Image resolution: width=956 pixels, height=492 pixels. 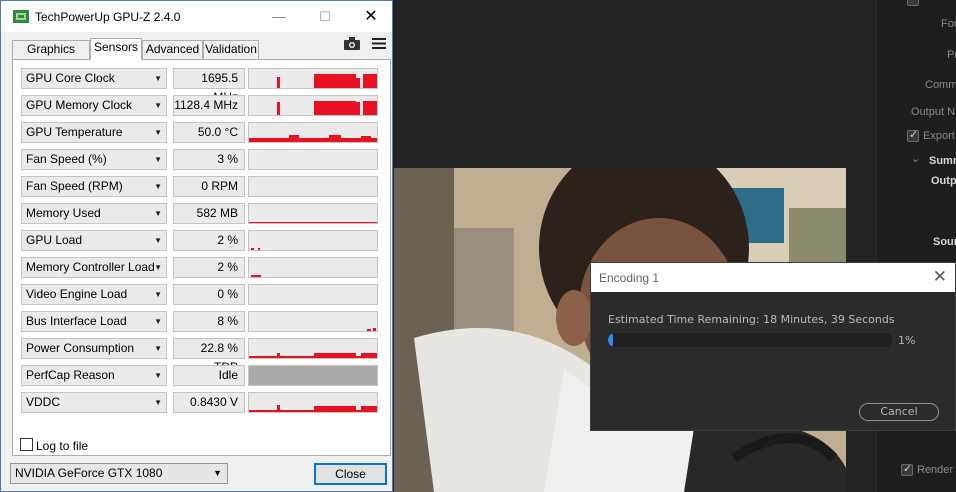 What do you see at coordinates (94, 132) in the screenshot?
I see `sensor-name-dropdown: GPU Temperature ▼` at bounding box center [94, 132].